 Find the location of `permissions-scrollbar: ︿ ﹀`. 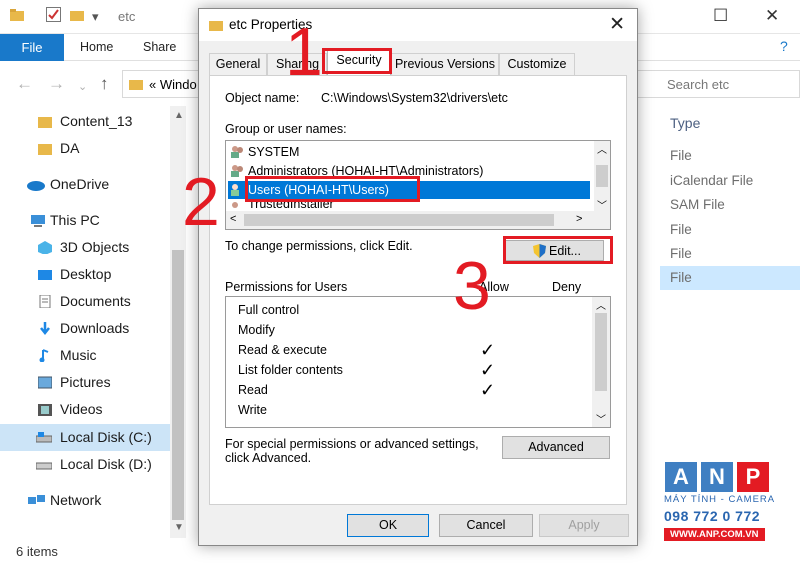

permissions-scrollbar: ︿ ﹀ is located at coordinates (601, 362).